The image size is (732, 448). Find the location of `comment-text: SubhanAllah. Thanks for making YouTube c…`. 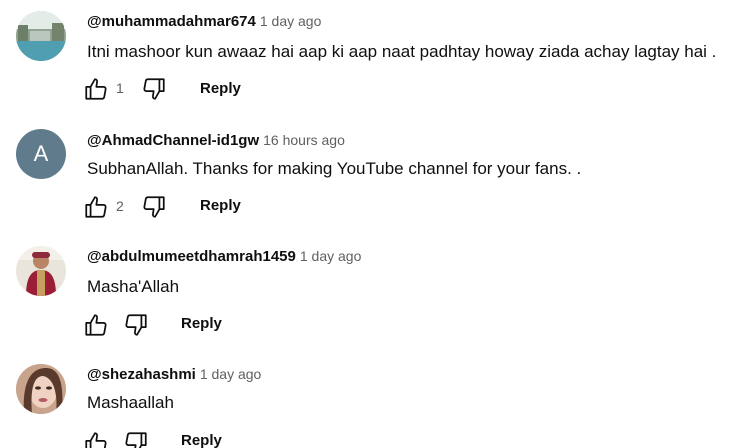

comment-text: SubhanAllah. Thanks for making YouTube c… is located at coordinates (334, 168).